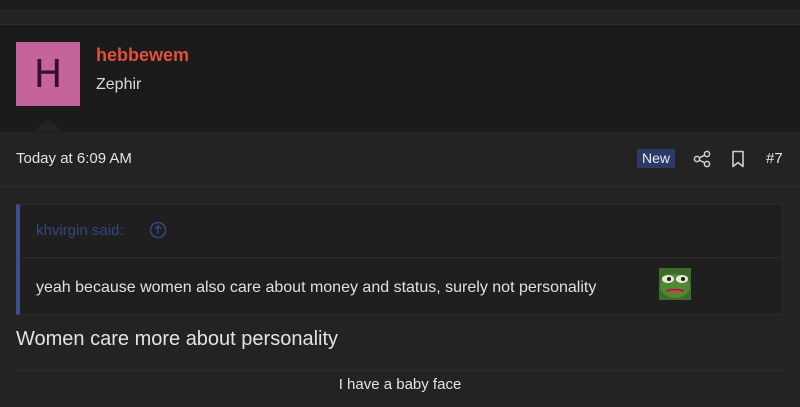 This screenshot has width=800, height=407. I want to click on pepe-emoji-icon, so click(675, 284).